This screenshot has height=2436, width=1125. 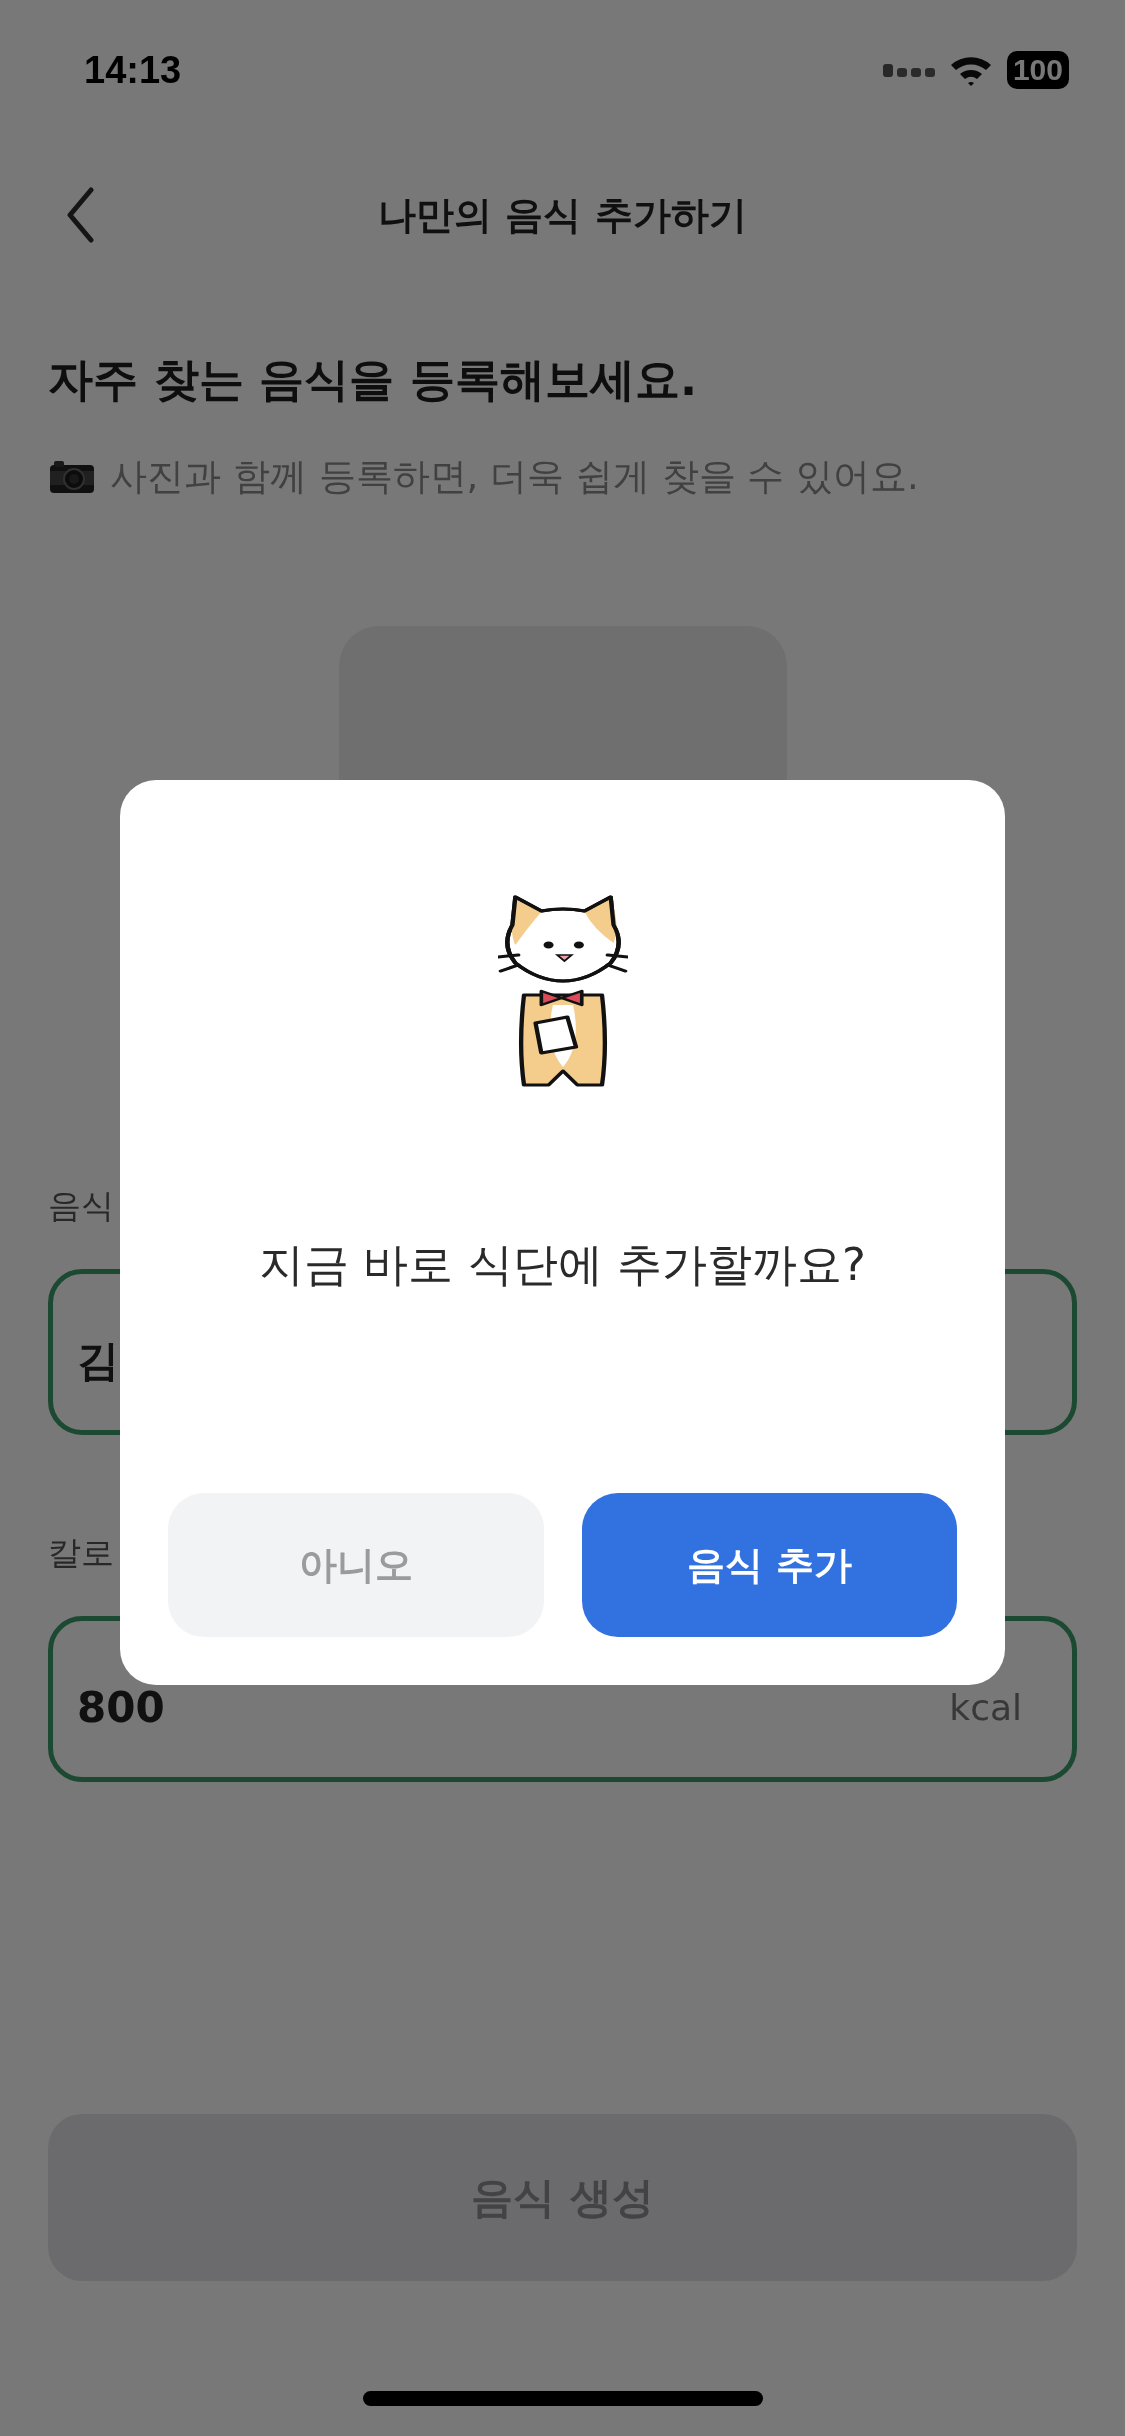 What do you see at coordinates (562, 215) in the screenshot?
I see `screen-title: 나만의 음식 추가하기` at bounding box center [562, 215].